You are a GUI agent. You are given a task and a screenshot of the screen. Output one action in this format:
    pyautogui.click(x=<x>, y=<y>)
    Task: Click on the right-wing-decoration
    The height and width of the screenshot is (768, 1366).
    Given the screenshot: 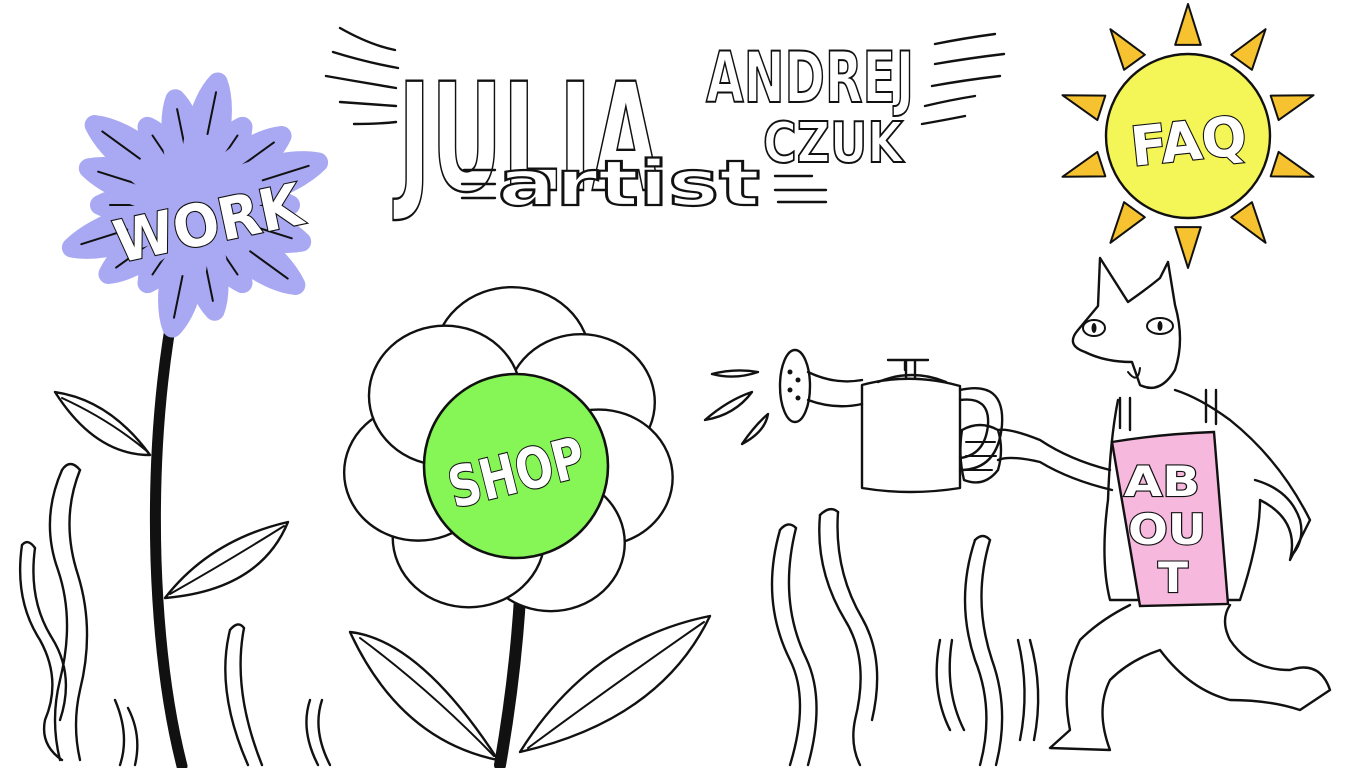 What is the action you would take?
    pyautogui.click(x=963, y=79)
    